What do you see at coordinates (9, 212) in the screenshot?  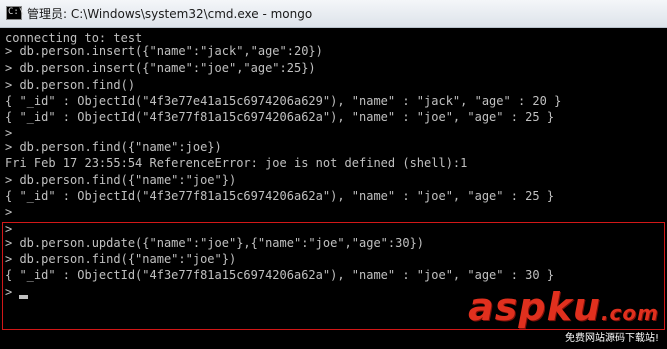 I see `console-line: >` at bounding box center [9, 212].